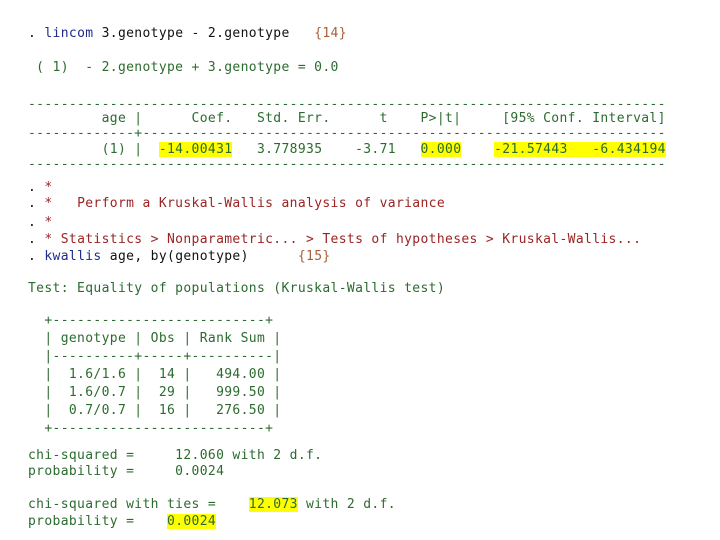  Describe the element at coordinates (192, 521) in the screenshot. I see `prob-ties-line-seg-1-highlighted: 0.0024` at that location.